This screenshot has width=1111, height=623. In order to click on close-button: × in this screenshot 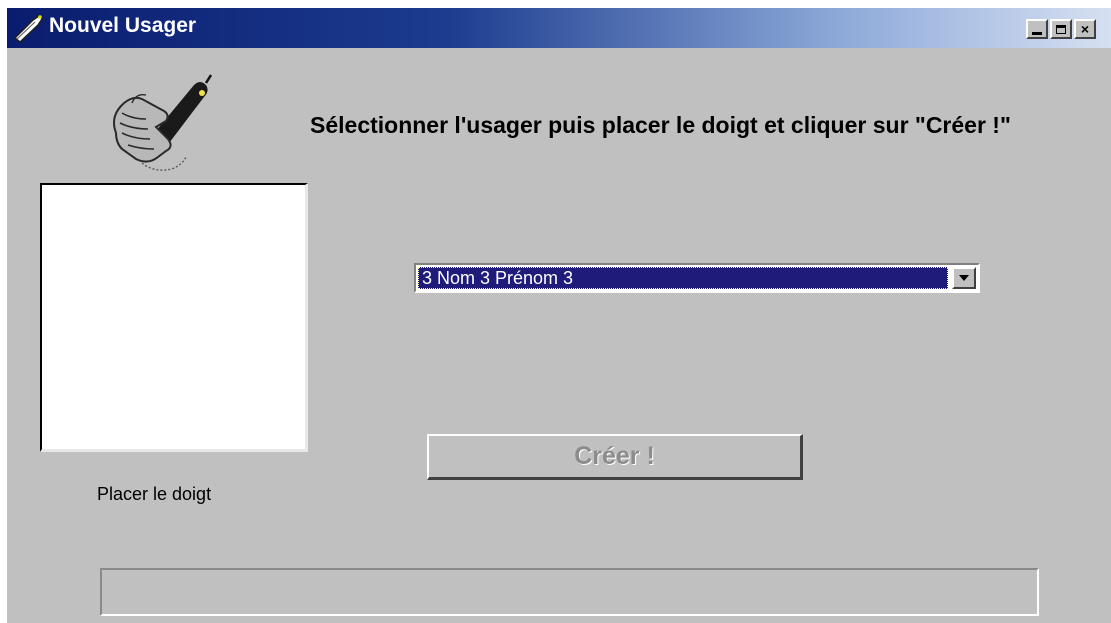, I will do `click(1085, 29)`.